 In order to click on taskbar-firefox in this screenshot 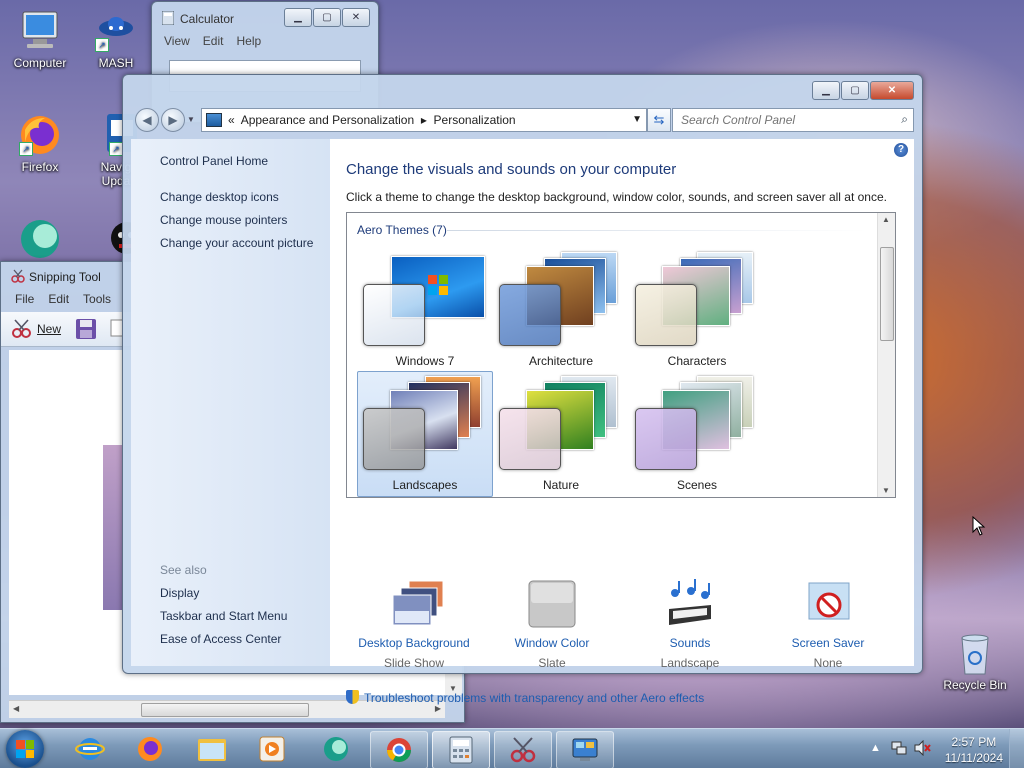, I will do `click(150, 749)`.